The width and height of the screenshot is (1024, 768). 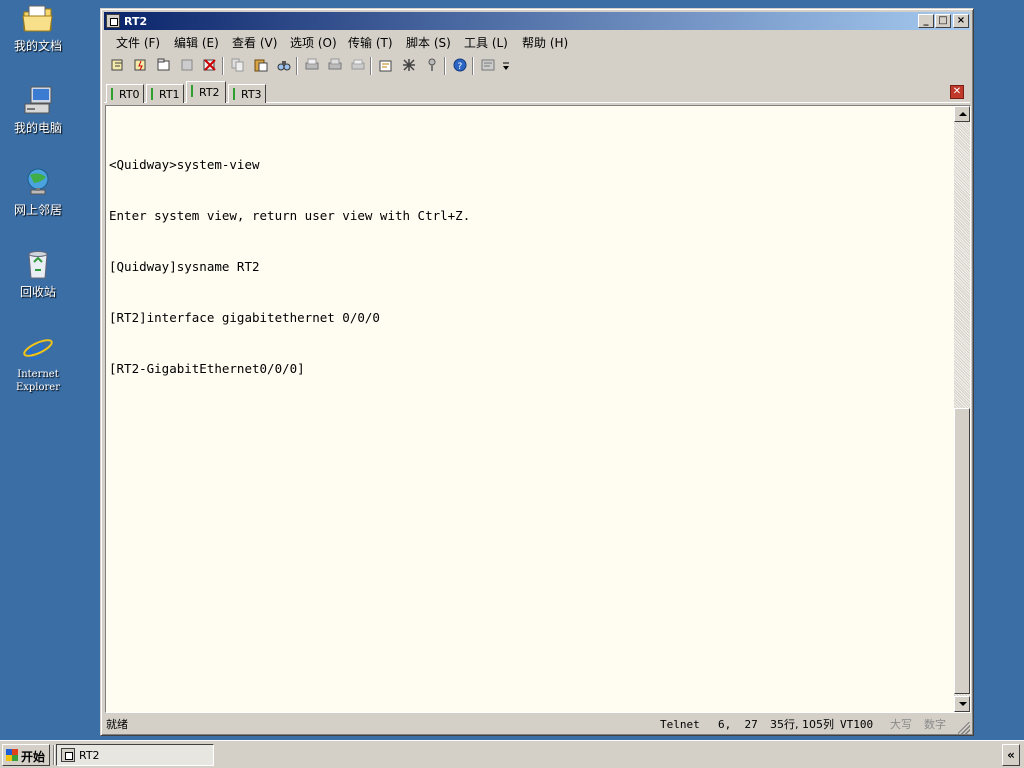 What do you see at coordinates (313, 42) in the screenshot?
I see `menu-options: 选项 (O)` at bounding box center [313, 42].